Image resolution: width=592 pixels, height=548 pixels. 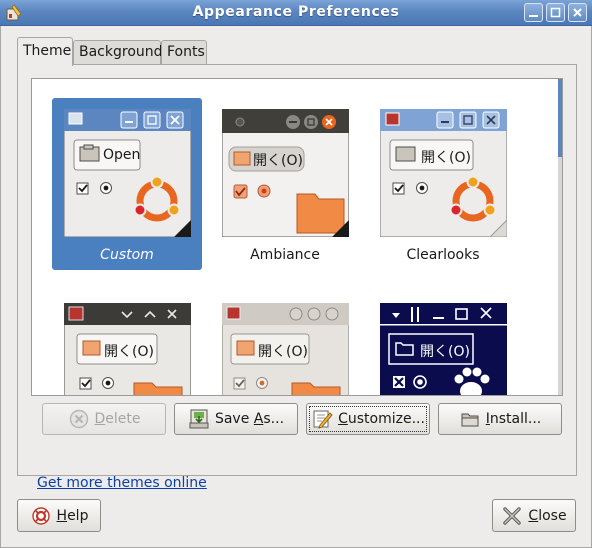 What do you see at coordinates (533, 12) in the screenshot?
I see `minimize-button` at bounding box center [533, 12].